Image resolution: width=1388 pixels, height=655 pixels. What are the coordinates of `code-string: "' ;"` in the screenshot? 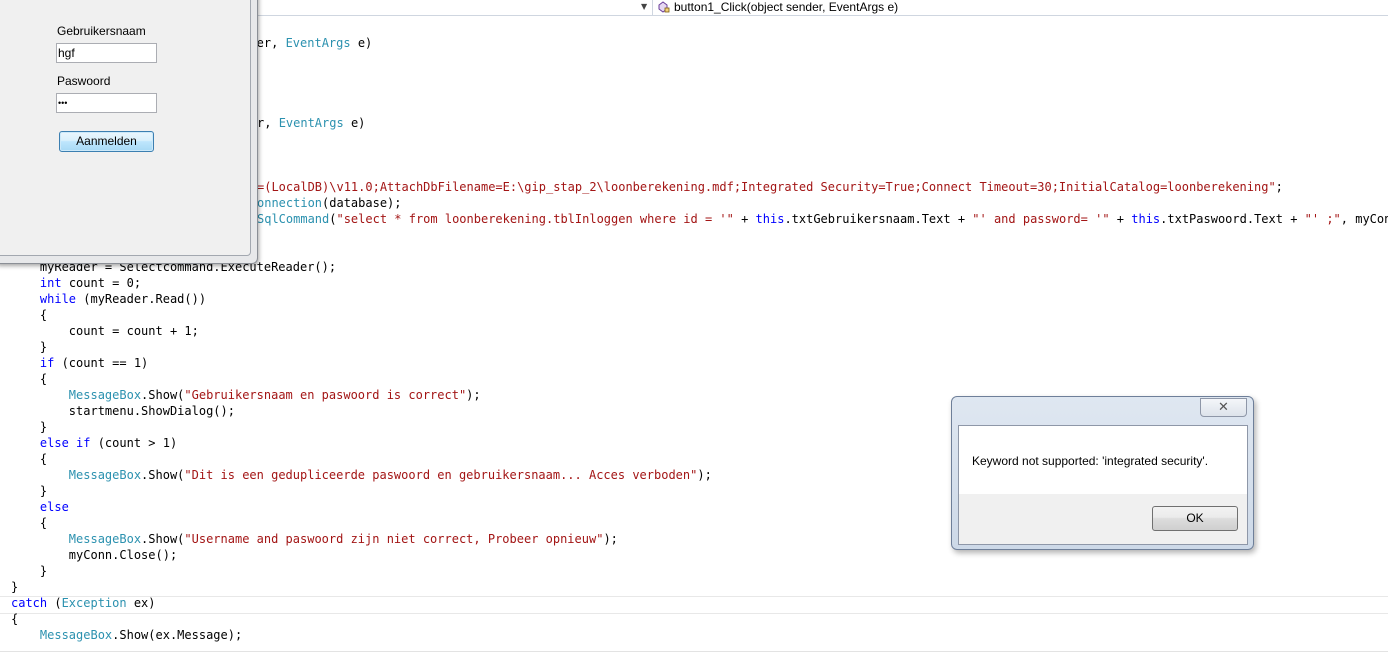 It's located at (1322, 219).